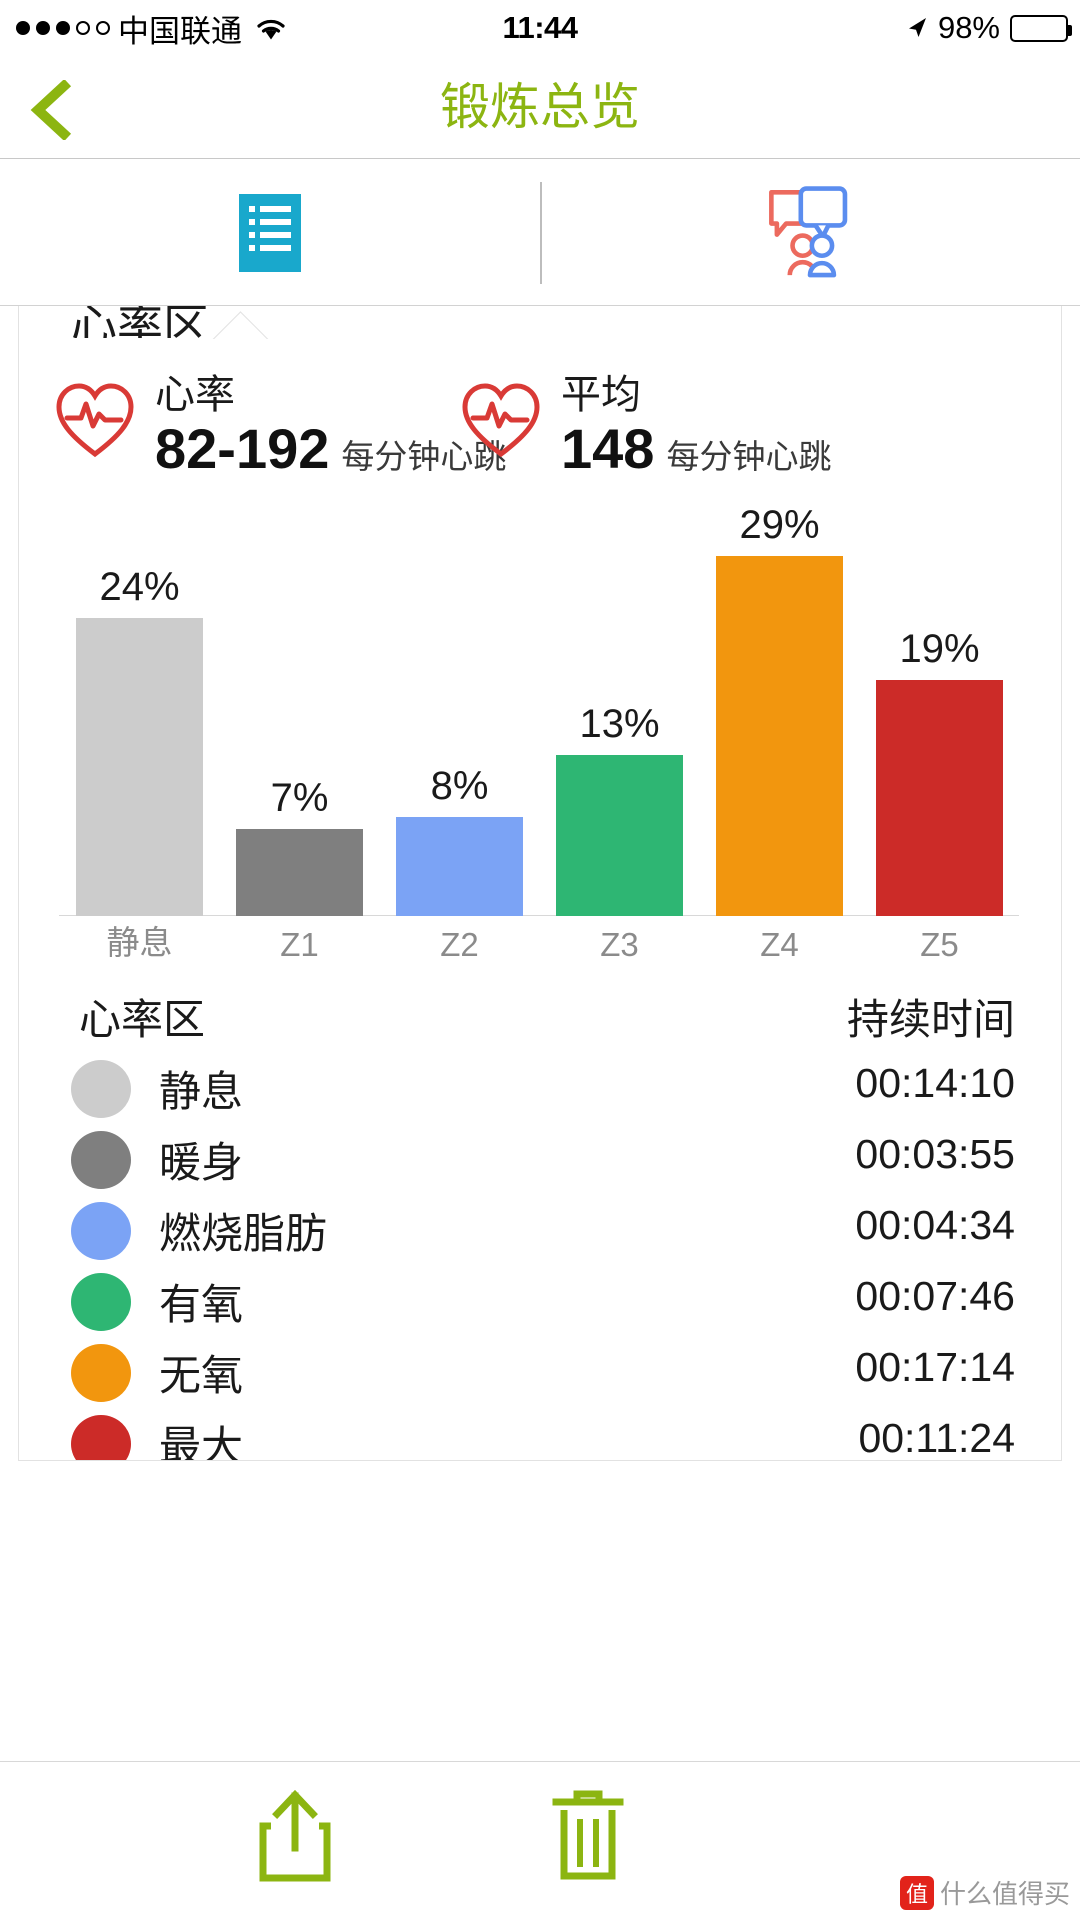 The height and width of the screenshot is (1921, 1080). What do you see at coordinates (779, 944) in the screenshot?
I see `bar-axis-label: Z4` at bounding box center [779, 944].